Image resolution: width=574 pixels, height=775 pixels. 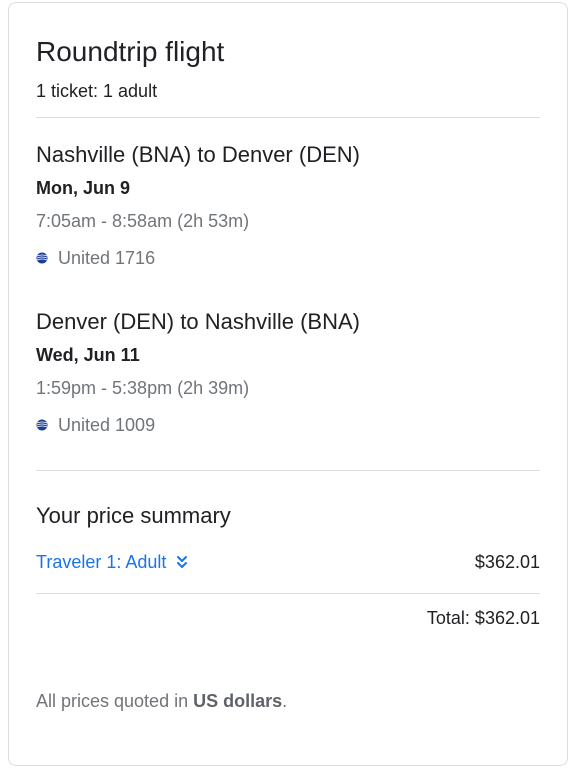 I want to click on return-airline: United 1009, so click(x=95, y=425).